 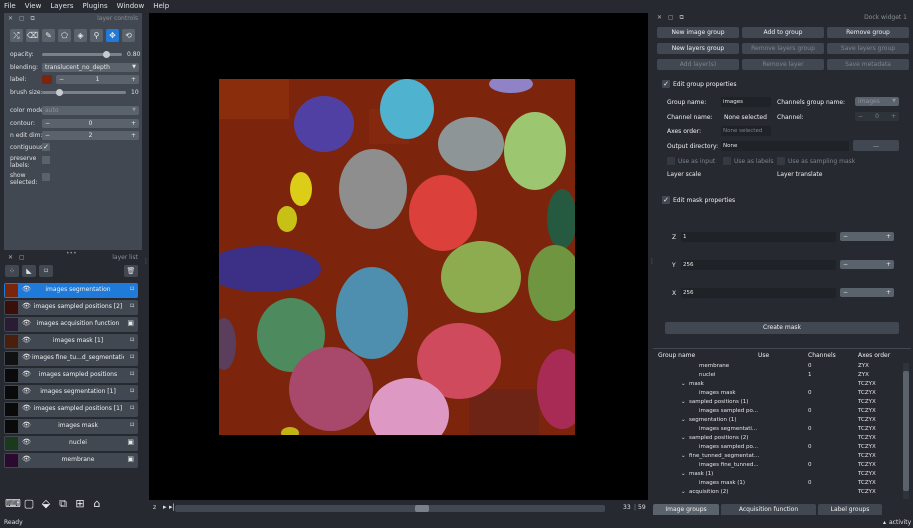 I want to click on tree-row: membrane 0 ZYX, so click(x=778, y=367).